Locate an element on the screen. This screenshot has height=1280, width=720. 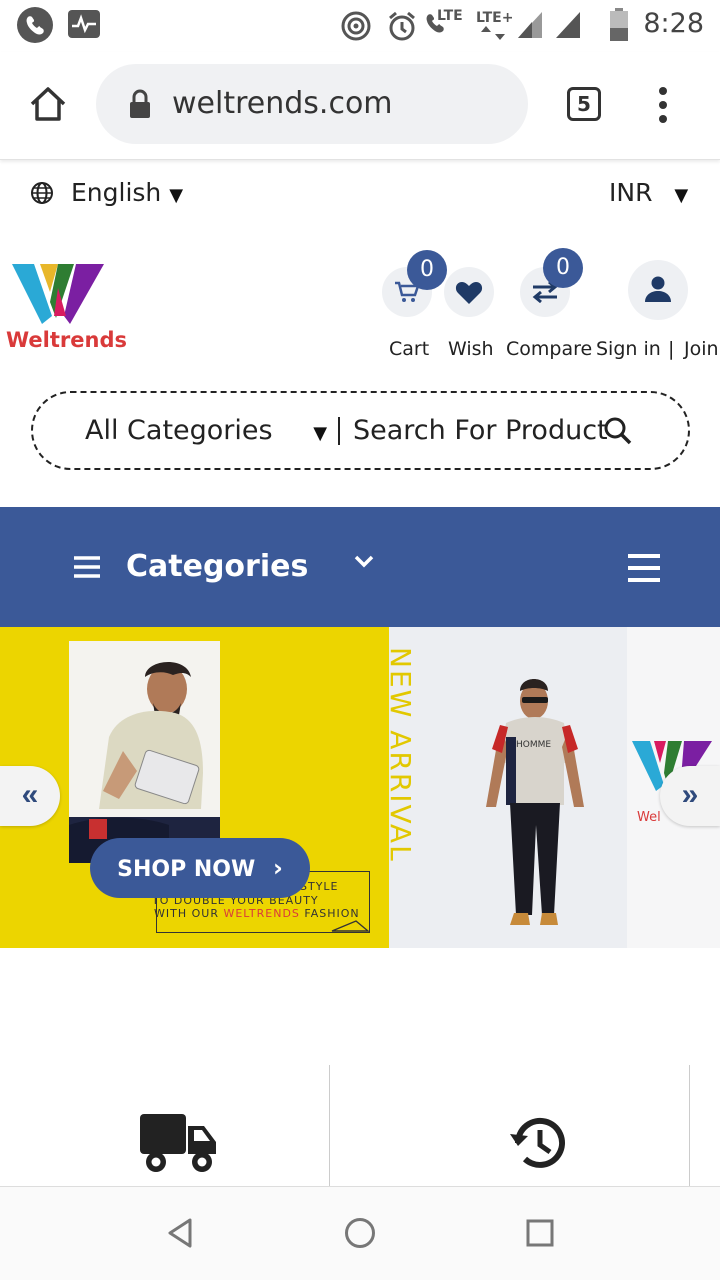
url-bar: weltrends.com is located at coordinates (312, 104).